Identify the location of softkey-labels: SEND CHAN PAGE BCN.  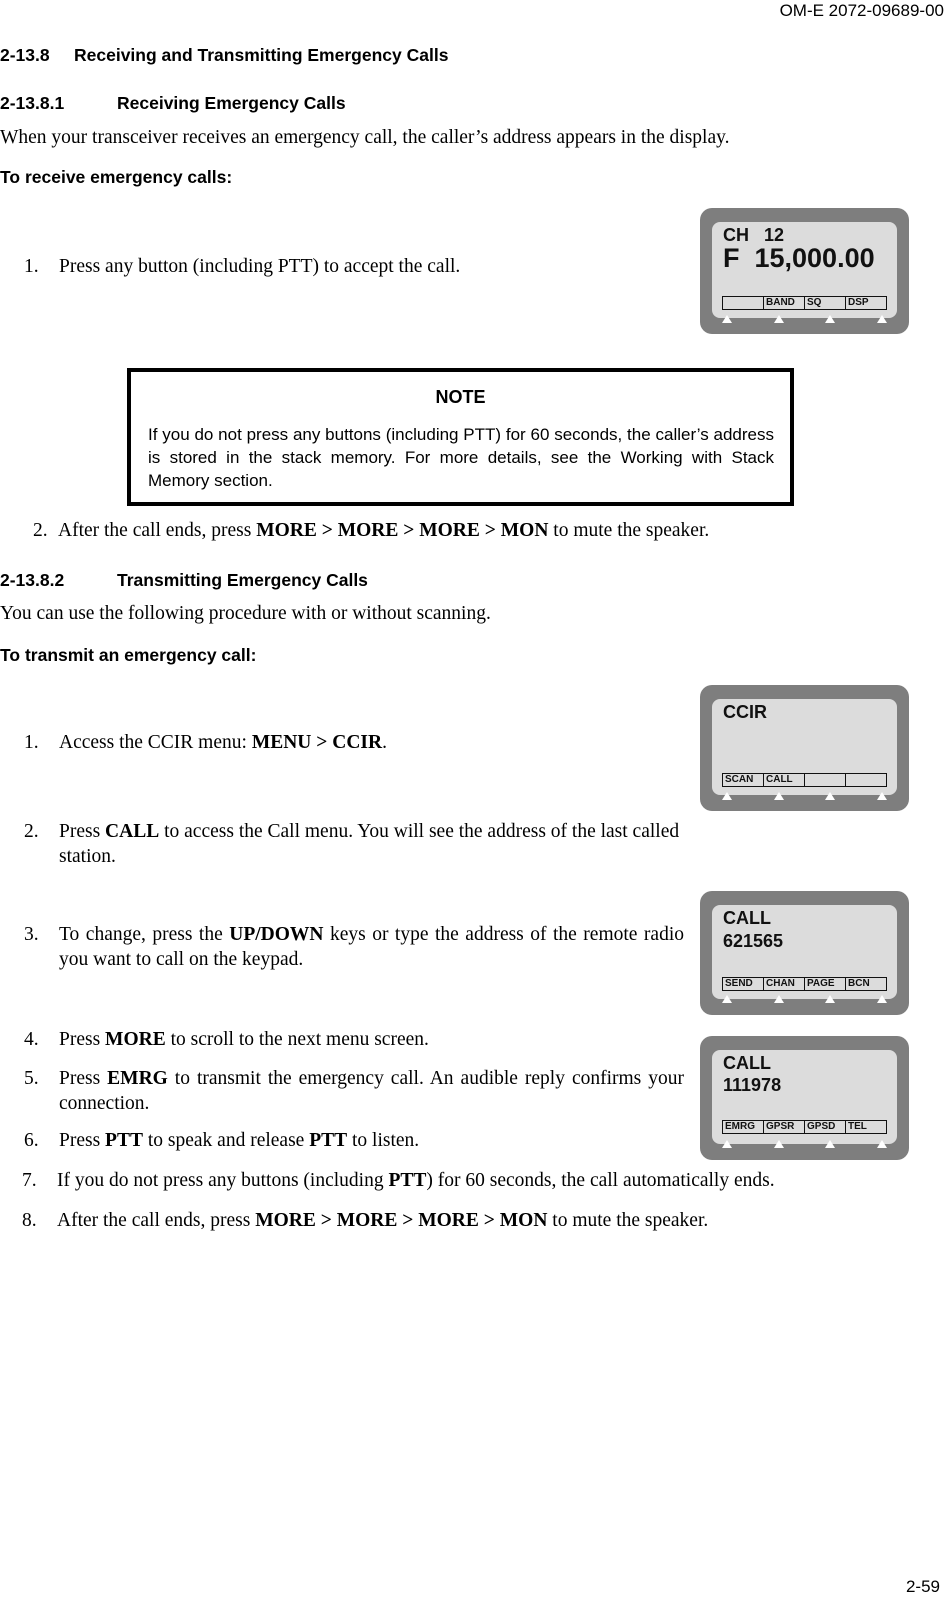
(804, 984).